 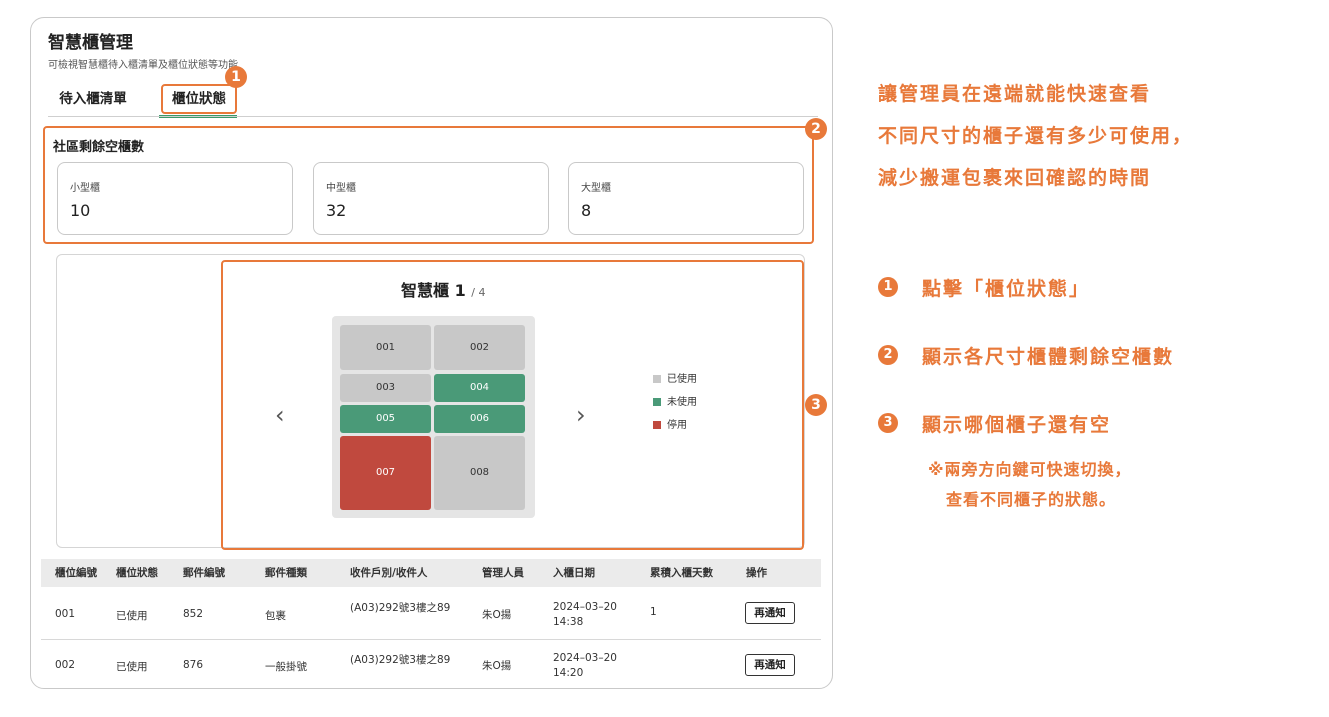 I want to click on annotation-badge-2: 2, so click(x=816, y=129).